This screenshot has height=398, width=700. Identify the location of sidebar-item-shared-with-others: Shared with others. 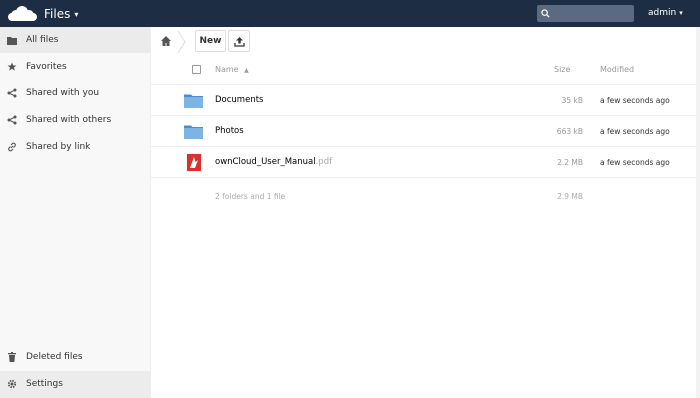
(75, 120).